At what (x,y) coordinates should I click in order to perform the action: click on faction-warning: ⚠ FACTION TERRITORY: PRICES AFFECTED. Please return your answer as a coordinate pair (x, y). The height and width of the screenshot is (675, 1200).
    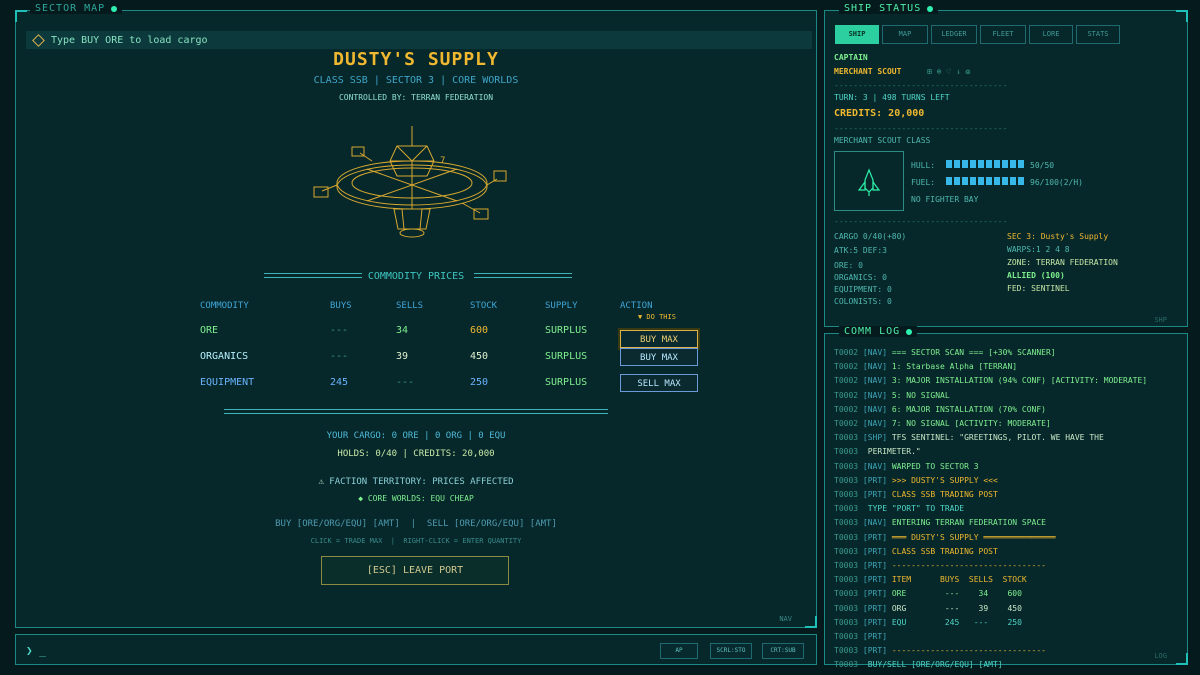
    Looking at the image, I should click on (416, 482).